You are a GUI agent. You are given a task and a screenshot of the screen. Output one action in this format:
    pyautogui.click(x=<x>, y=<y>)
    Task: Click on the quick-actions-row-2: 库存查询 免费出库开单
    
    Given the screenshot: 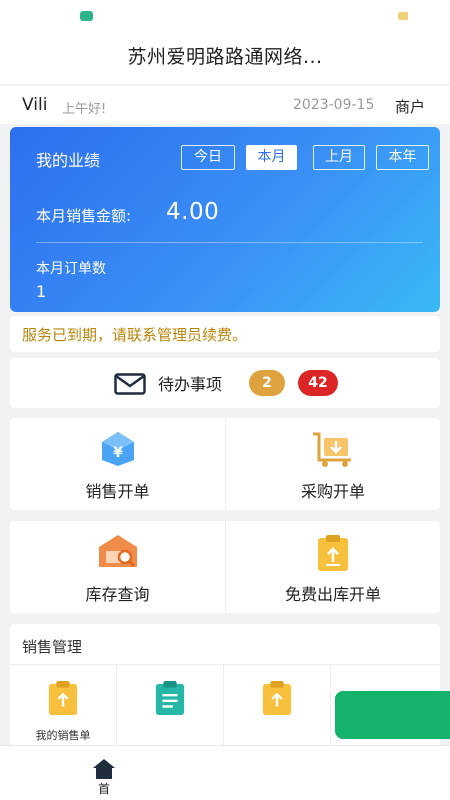 What is the action you would take?
    pyautogui.click(x=225, y=567)
    